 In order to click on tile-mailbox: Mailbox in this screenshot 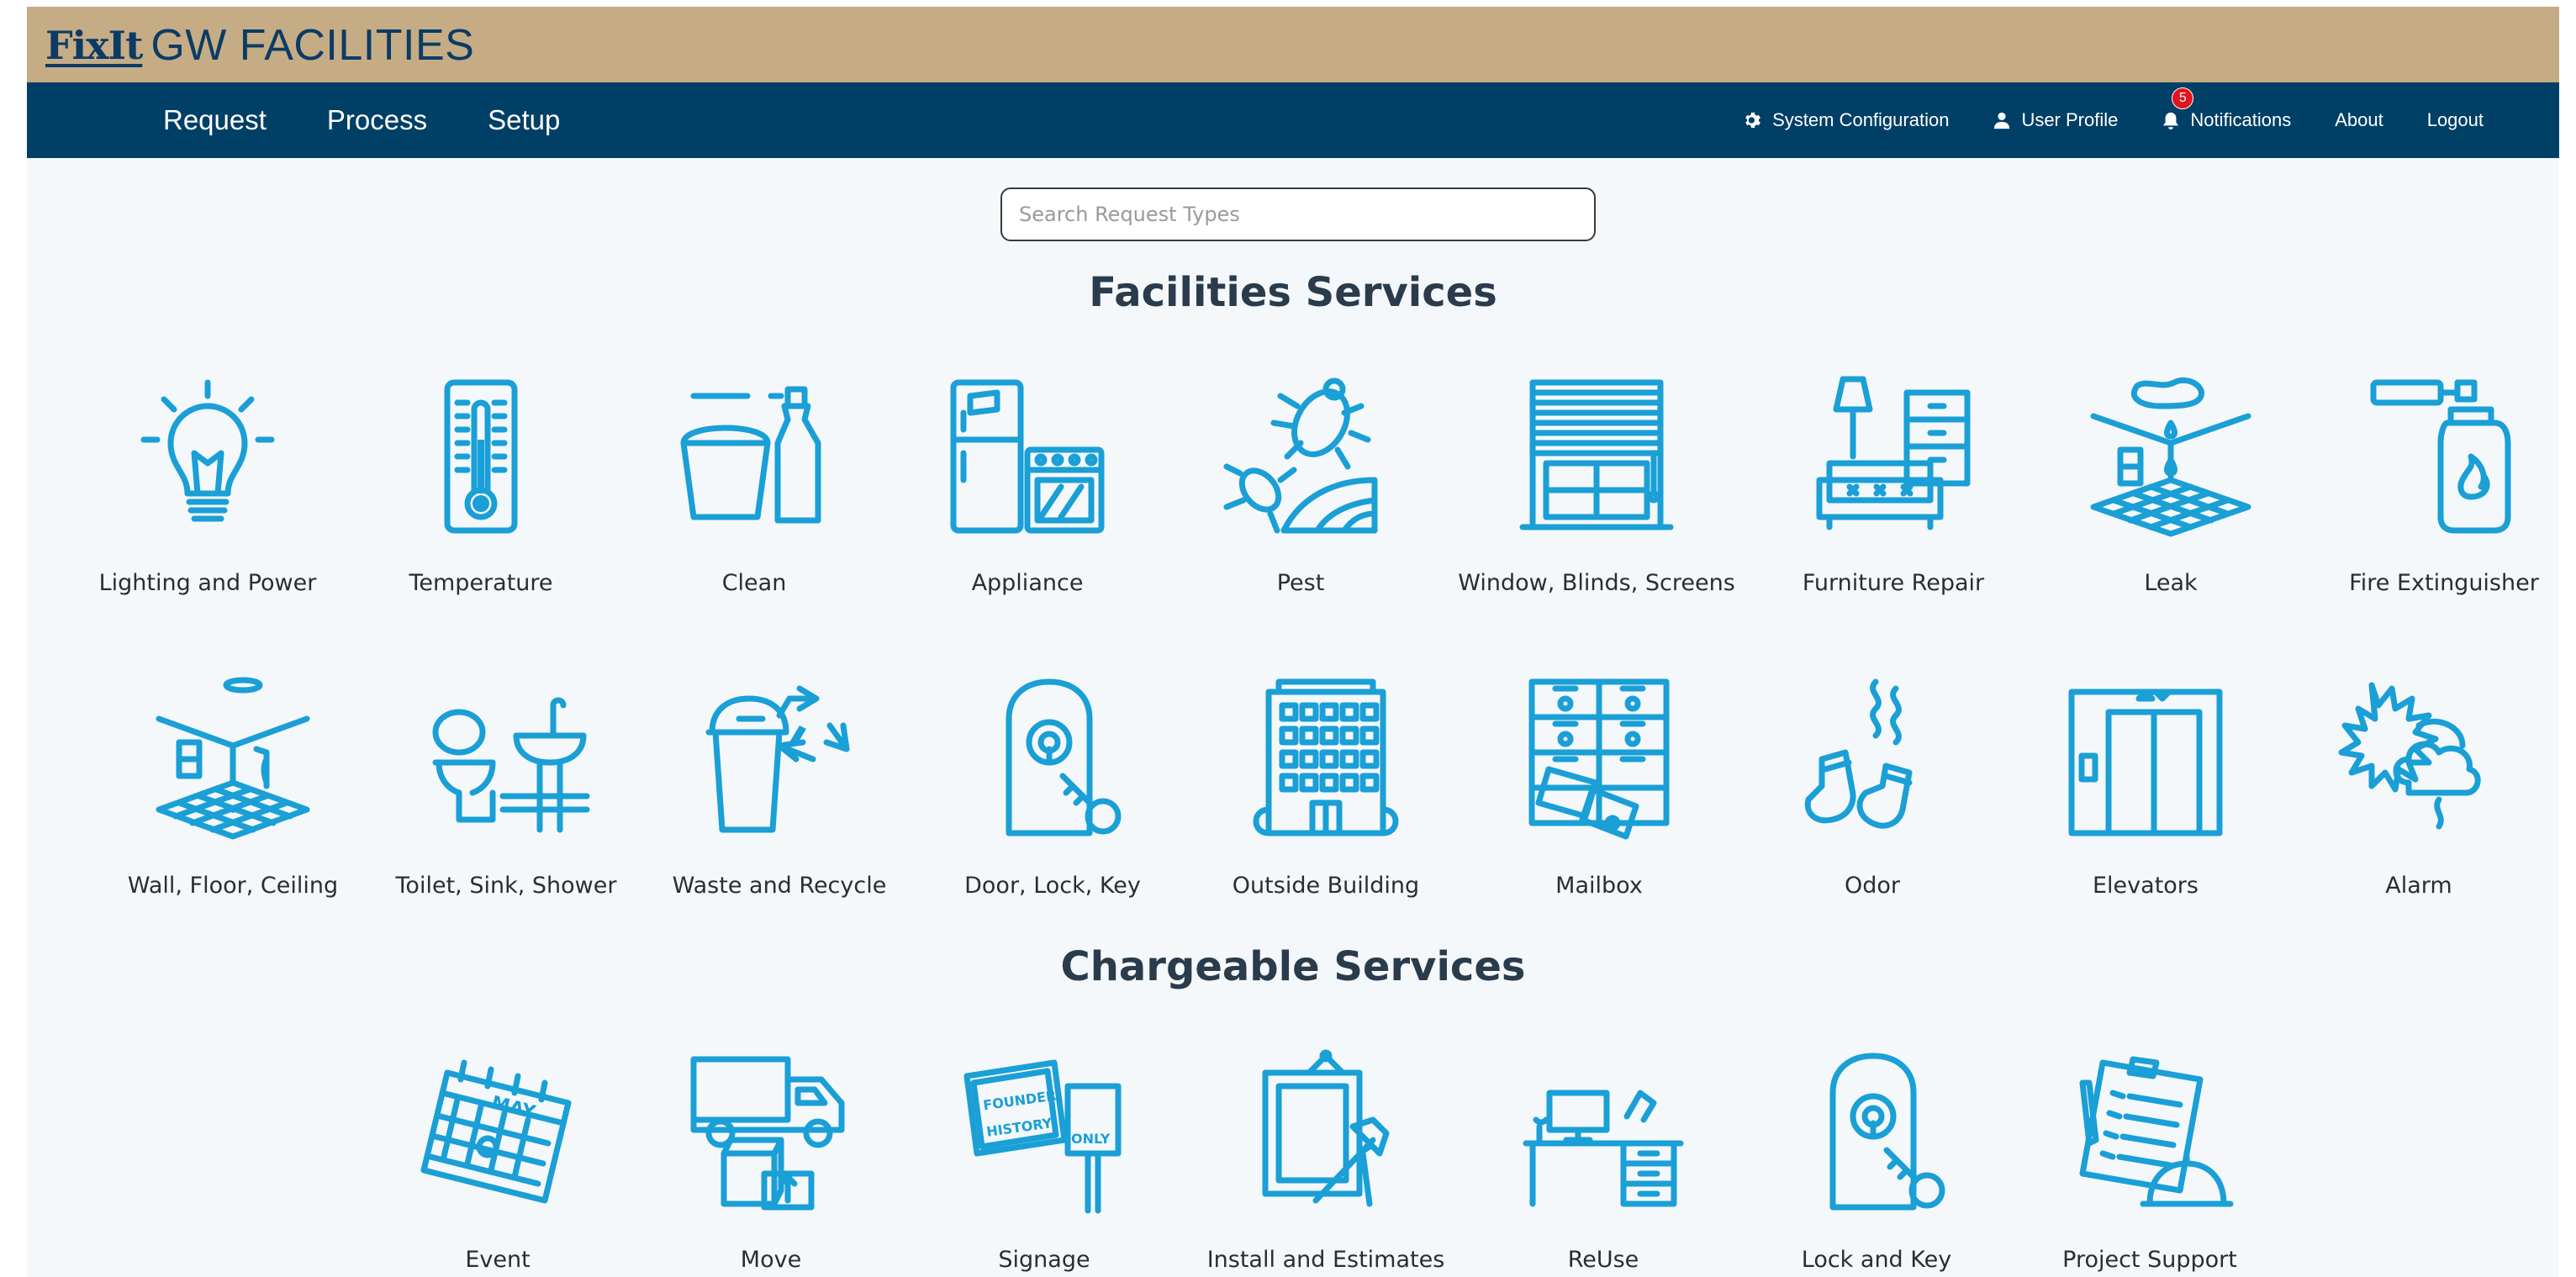, I will do `click(1599, 797)`.